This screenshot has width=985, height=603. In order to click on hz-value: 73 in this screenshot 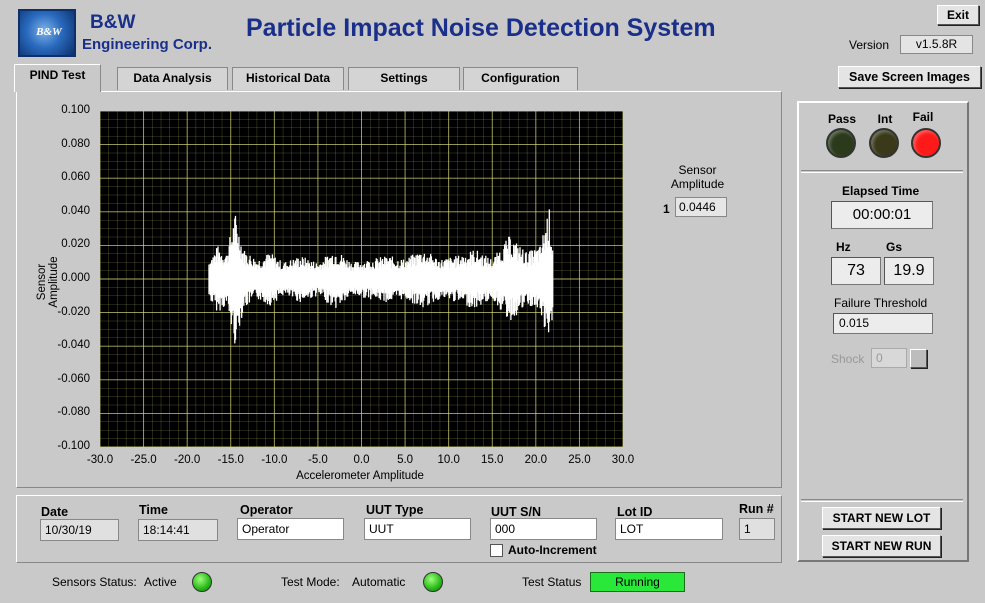, I will do `click(856, 271)`.